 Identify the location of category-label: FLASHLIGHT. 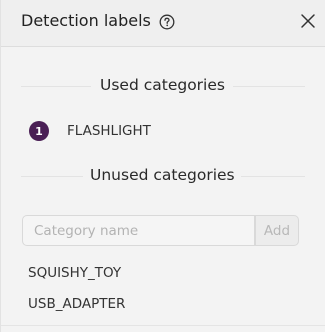
(109, 131).